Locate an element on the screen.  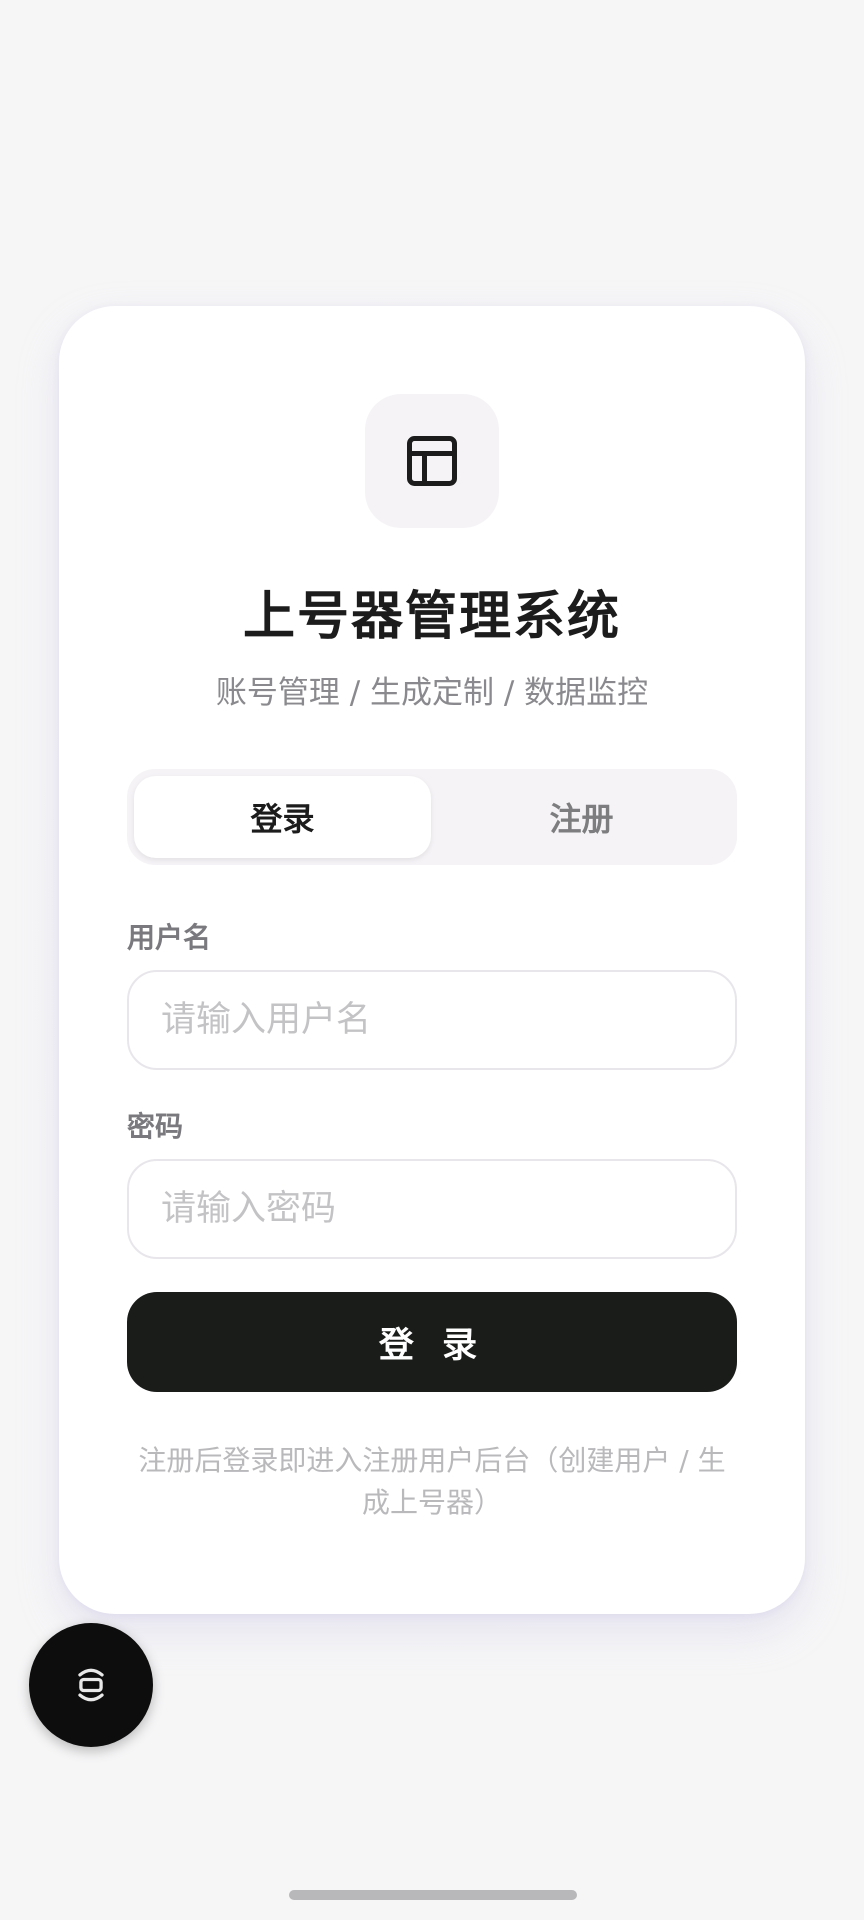
app-logo is located at coordinates (432, 461).